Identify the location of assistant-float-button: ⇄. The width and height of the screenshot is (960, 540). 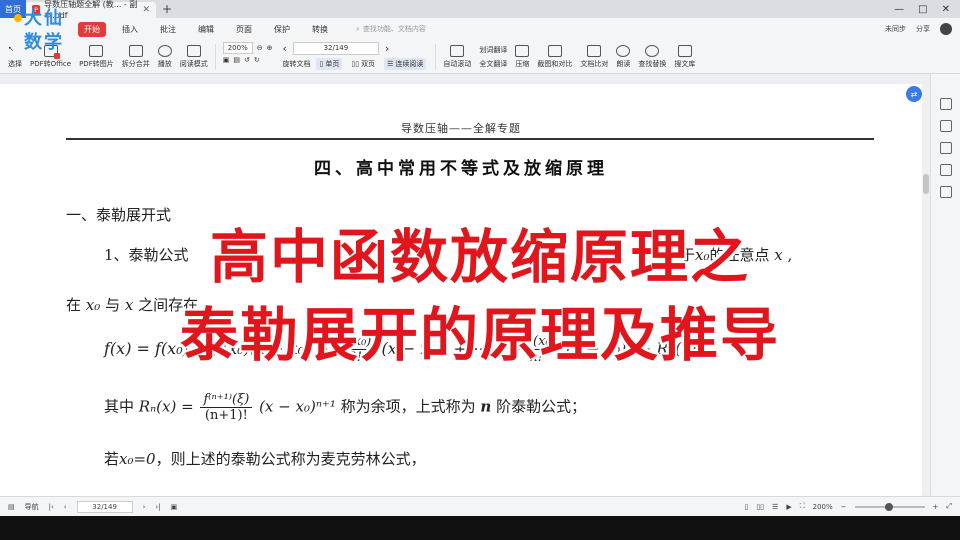
(914, 94).